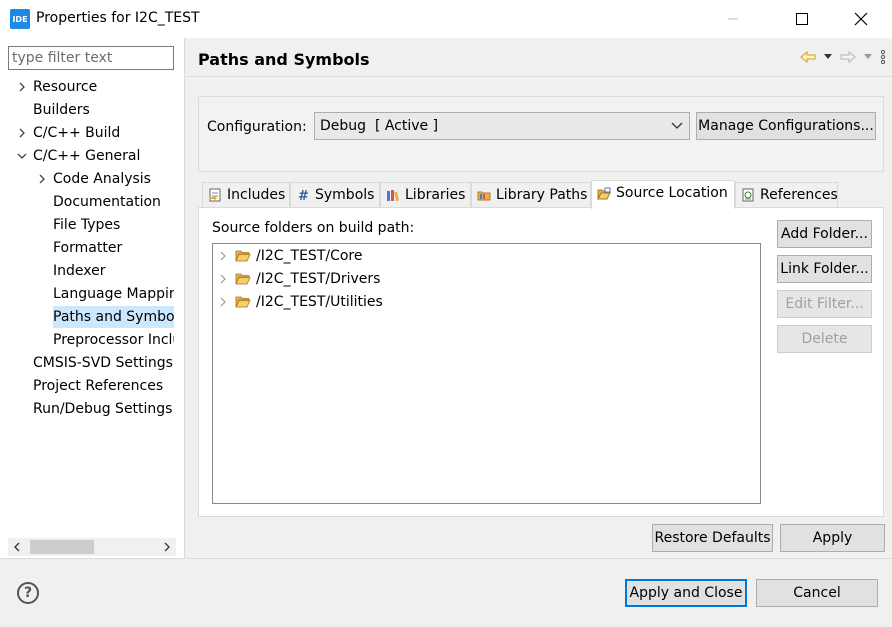 The height and width of the screenshot is (627, 892). I want to click on close-icon, so click(861, 19).